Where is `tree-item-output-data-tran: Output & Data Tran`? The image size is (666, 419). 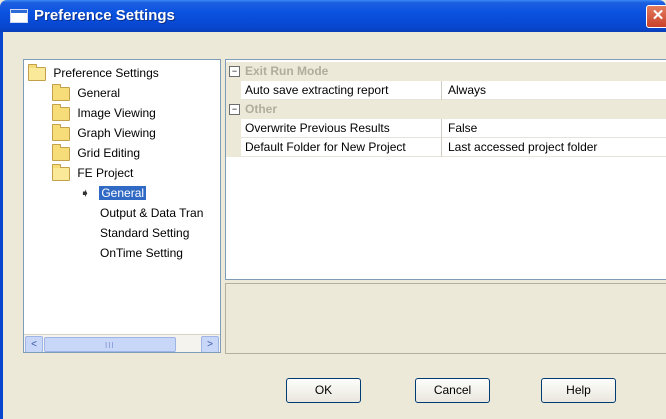
tree-item-output-data-tran: Output & Data Tran is located at coordinates (151, 213).